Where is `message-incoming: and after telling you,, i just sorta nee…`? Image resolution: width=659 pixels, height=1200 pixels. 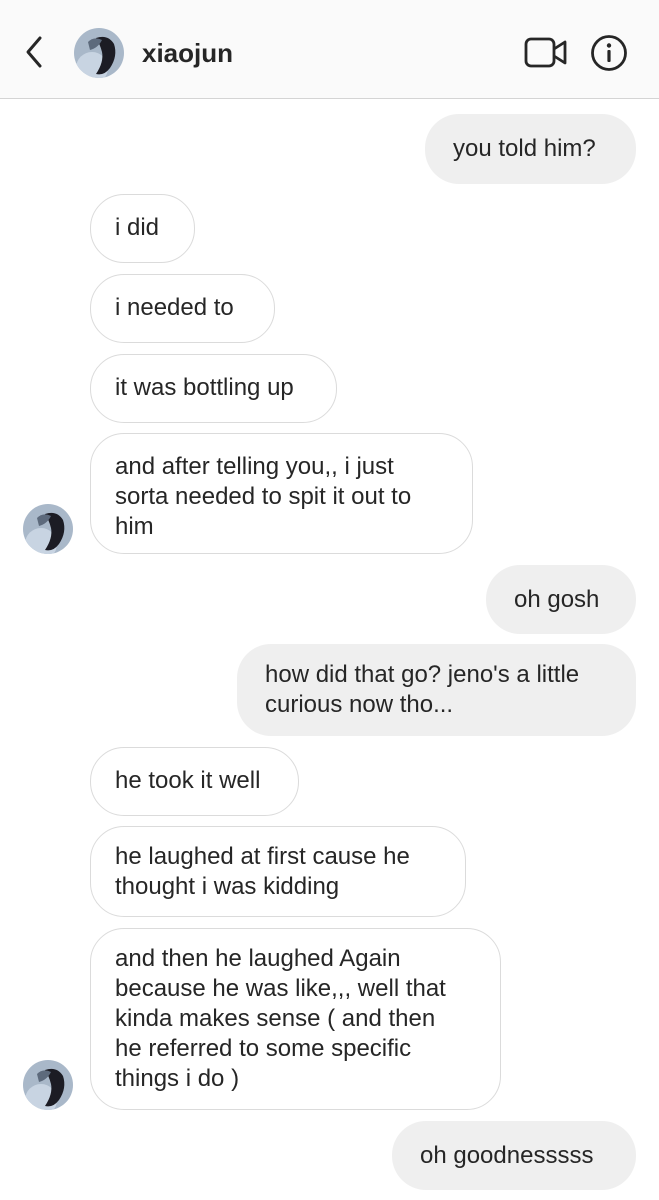
message-incoming: and after telling you,, i just sorta nee… is located at coordinates (281, 493).